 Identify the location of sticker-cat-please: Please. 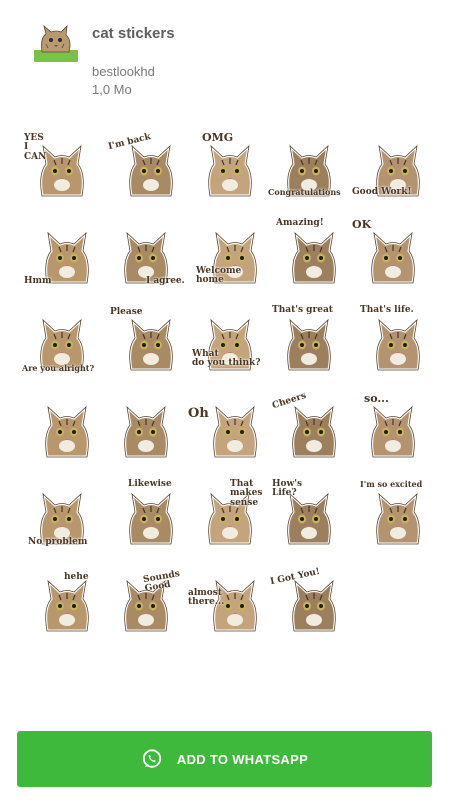
(145, 347).